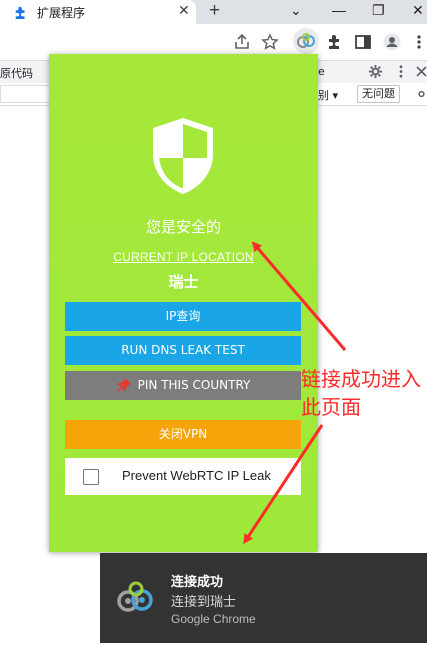 This screenshot has width=427, height=646. Describe the element at coordinates (296, 10) in the screenshot. I see `tab-search-icon: ⌄` at that location.